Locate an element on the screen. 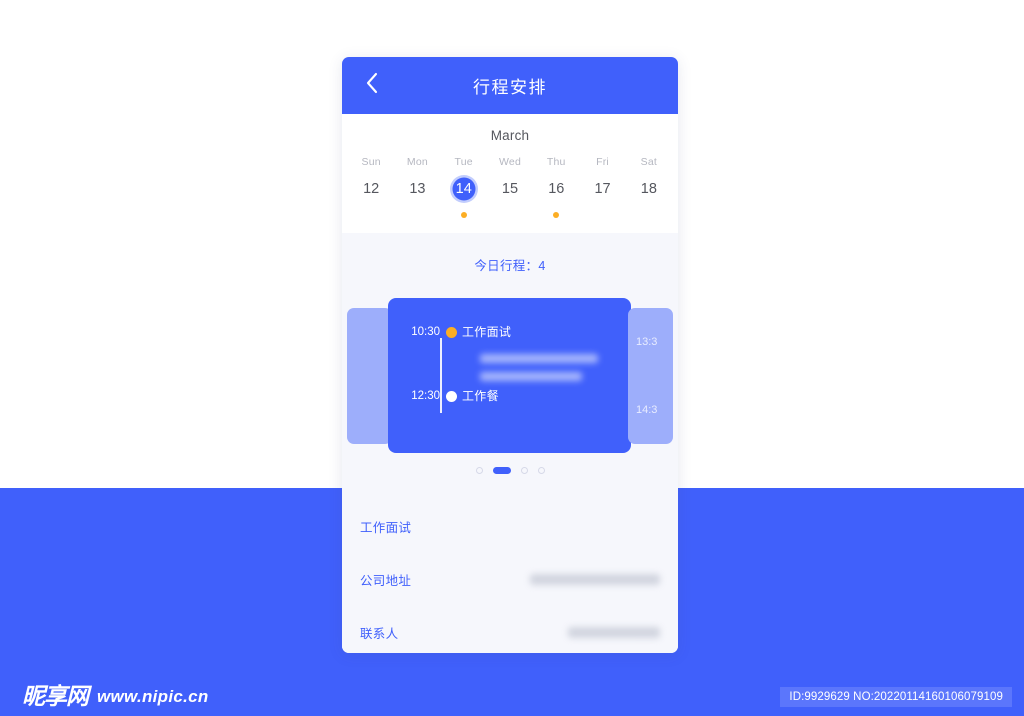 The width and height of the screenshot is (1024, 716). calendar-day-wed: Wed 15 is located at coordinates (510, 188).